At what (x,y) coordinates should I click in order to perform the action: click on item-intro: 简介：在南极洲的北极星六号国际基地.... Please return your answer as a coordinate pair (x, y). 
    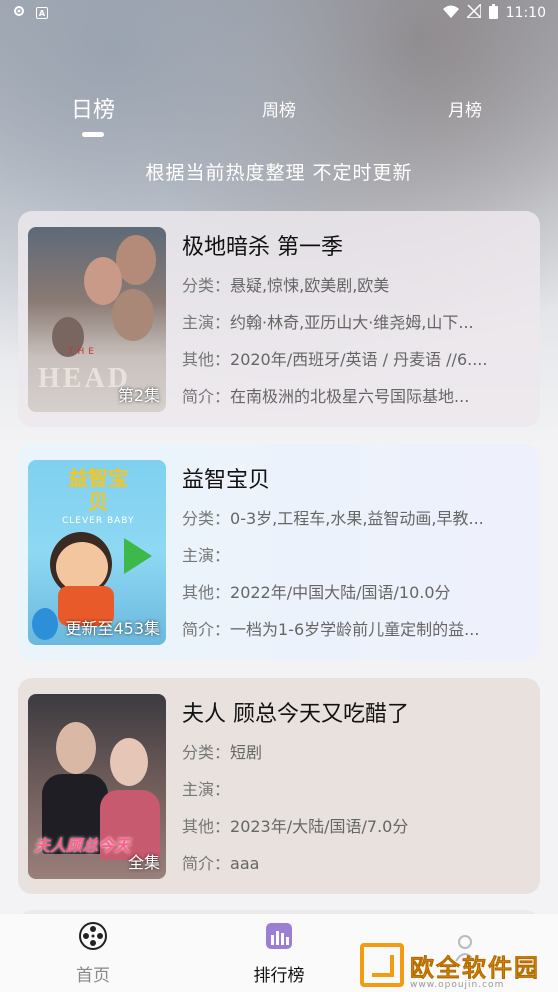
    Looking at the image, I should click on (326, 396).